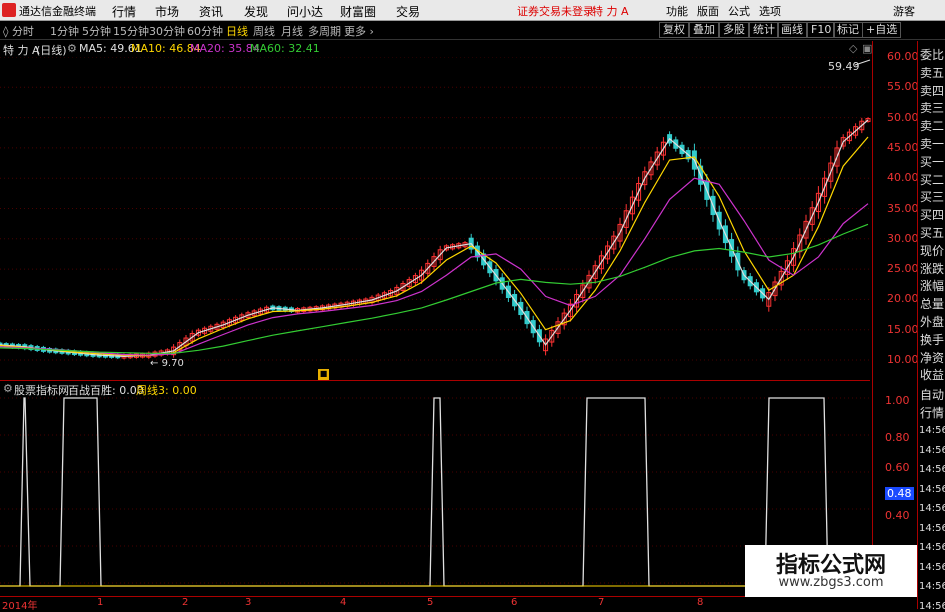  Describe the element at coordinates (764, 30) in the screenshot. I see `statistics-button: 统计` at that location.